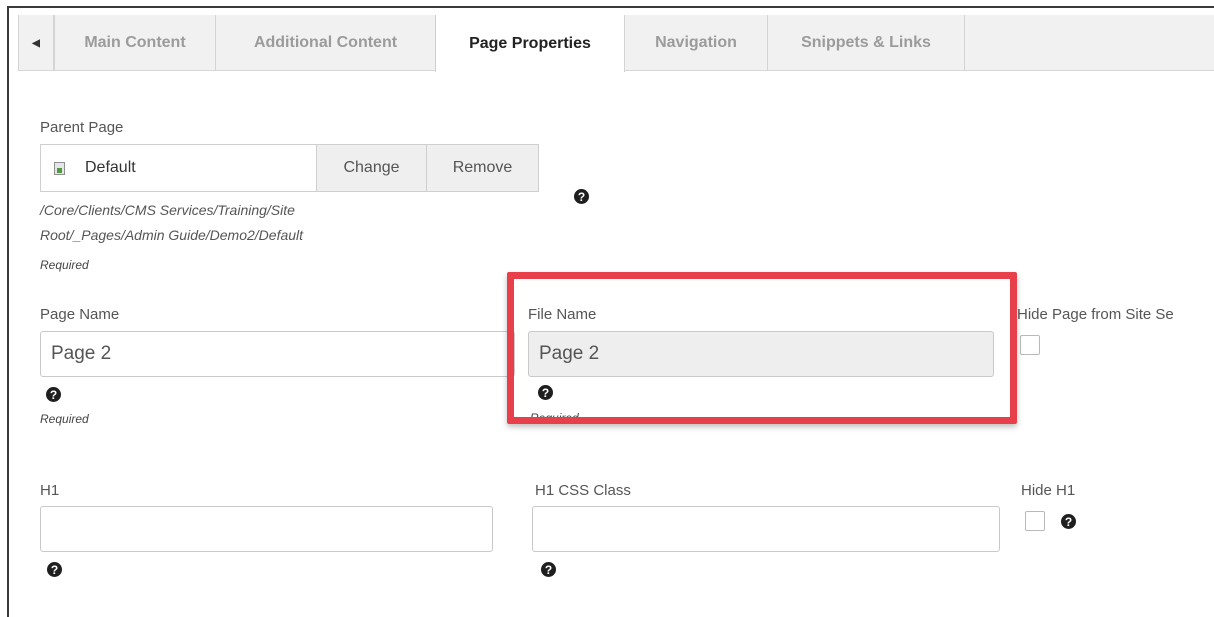 The width and height of the screenshot is (1214, 617). Describe the element at coordinates (1035, 521) in the screenshot. I see `hide-h1-checkbox` at that location.